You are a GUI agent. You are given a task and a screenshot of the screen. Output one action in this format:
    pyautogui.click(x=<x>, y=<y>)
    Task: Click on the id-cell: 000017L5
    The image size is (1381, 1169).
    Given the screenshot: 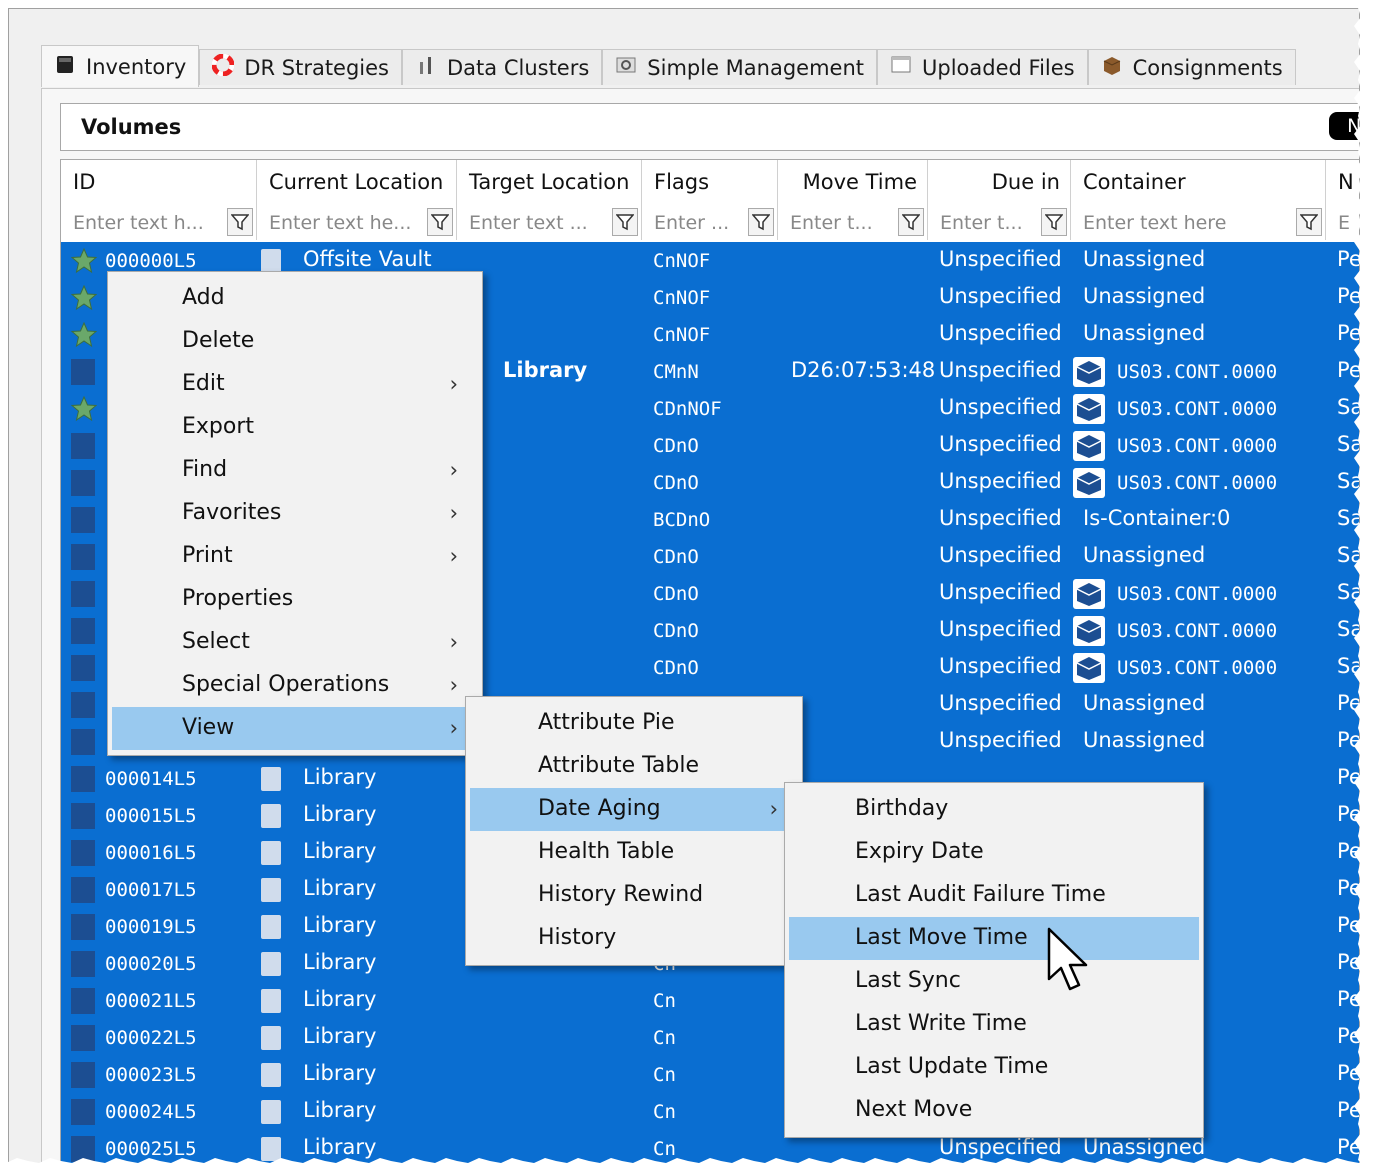 What is the action you would take?
    pyautogui.click(x=151, y=890)
    